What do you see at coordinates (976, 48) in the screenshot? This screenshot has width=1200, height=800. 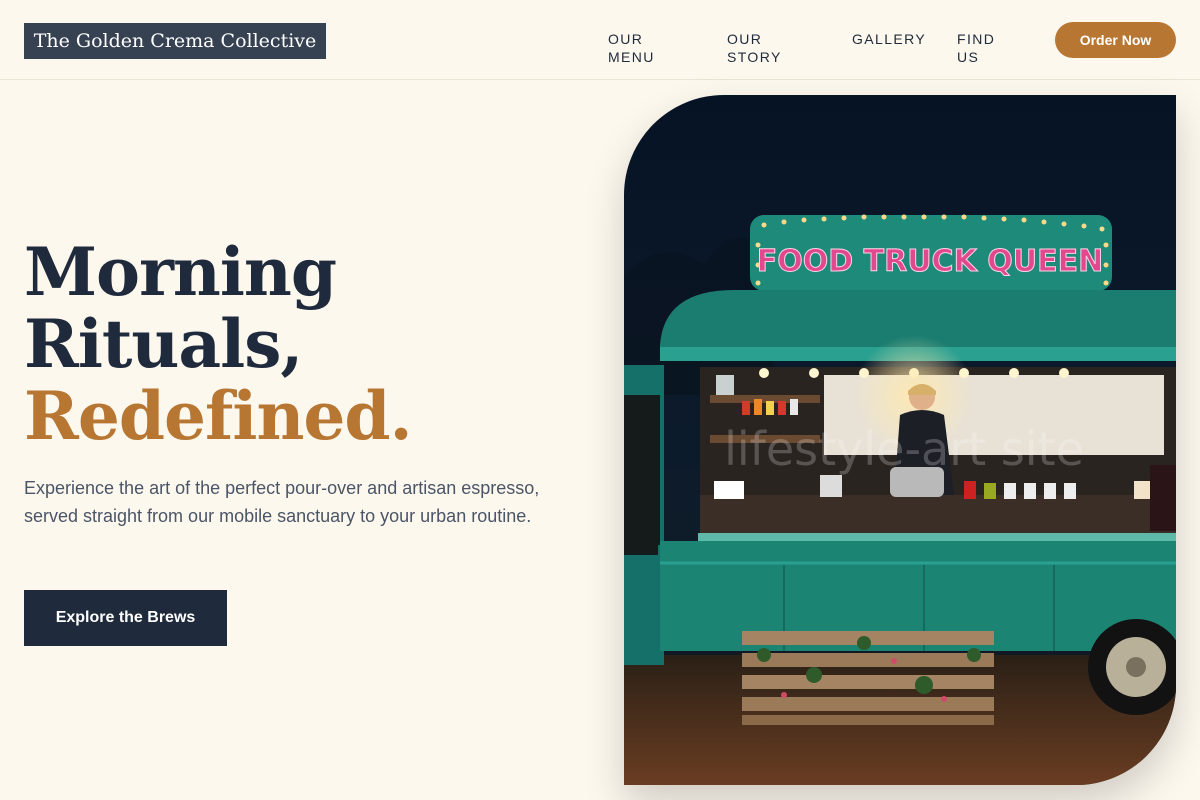 I see `nav-item-find-us: FIND US` at bounding box center [976, 48].